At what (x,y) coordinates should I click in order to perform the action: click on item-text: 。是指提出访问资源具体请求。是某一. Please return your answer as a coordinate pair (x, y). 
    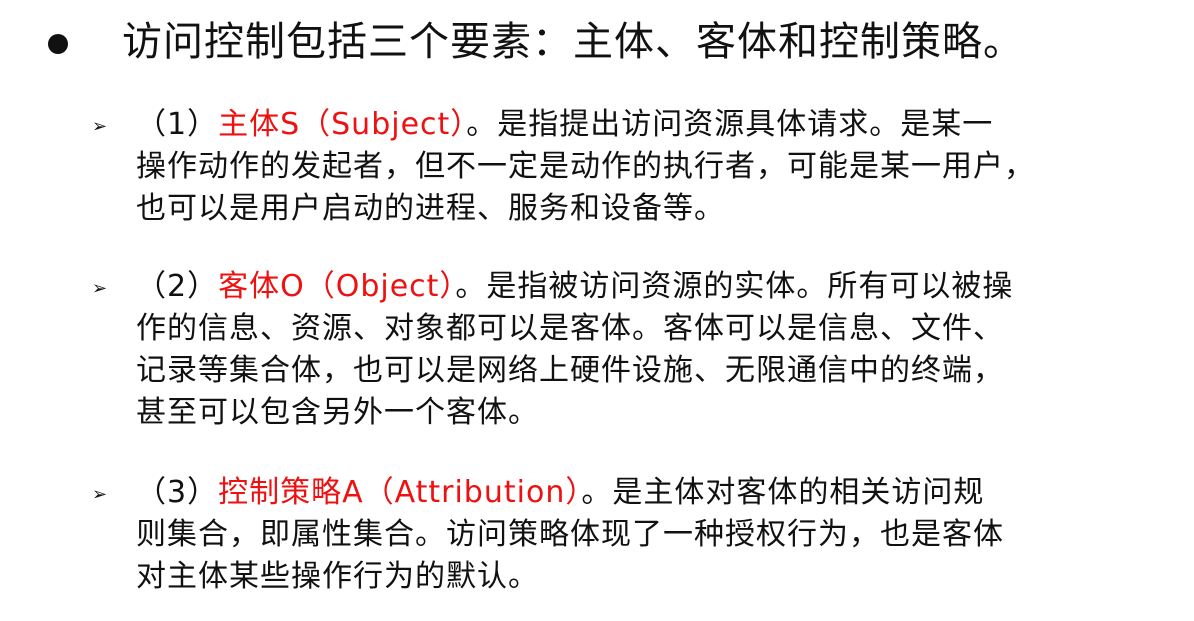
    Looking at the image, I should click on (730, 124).